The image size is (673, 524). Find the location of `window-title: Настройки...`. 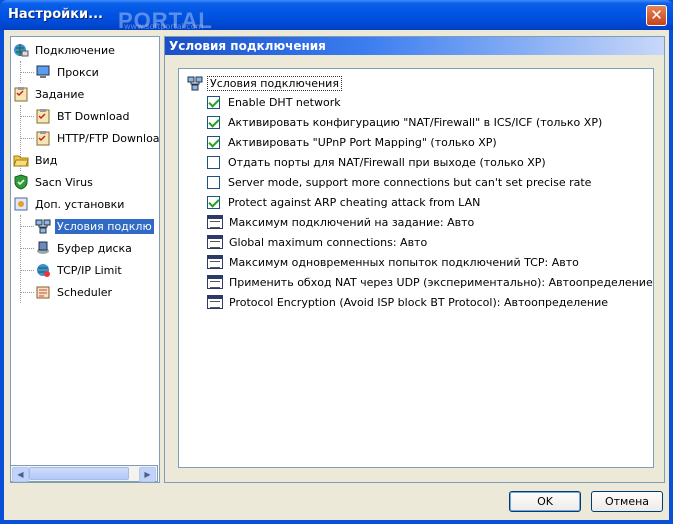

window-title: Настройки... is located at coordinates (55, 14).